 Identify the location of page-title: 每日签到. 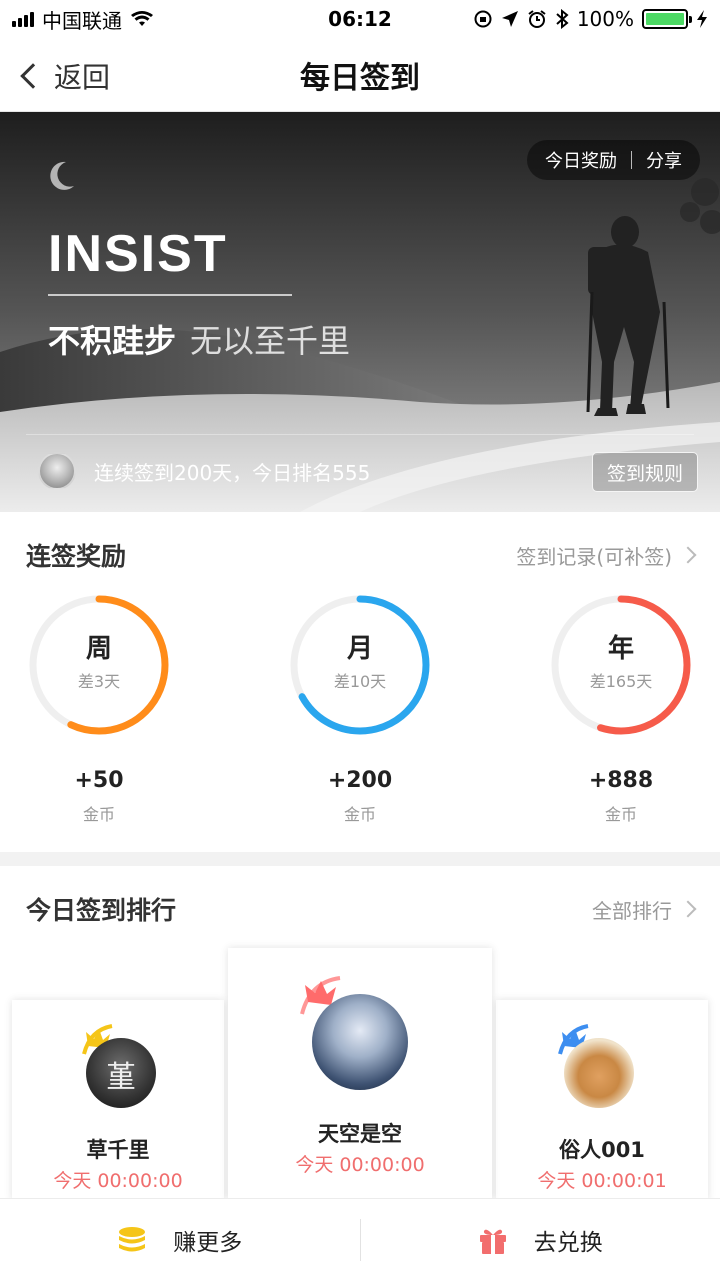
(360, 78).